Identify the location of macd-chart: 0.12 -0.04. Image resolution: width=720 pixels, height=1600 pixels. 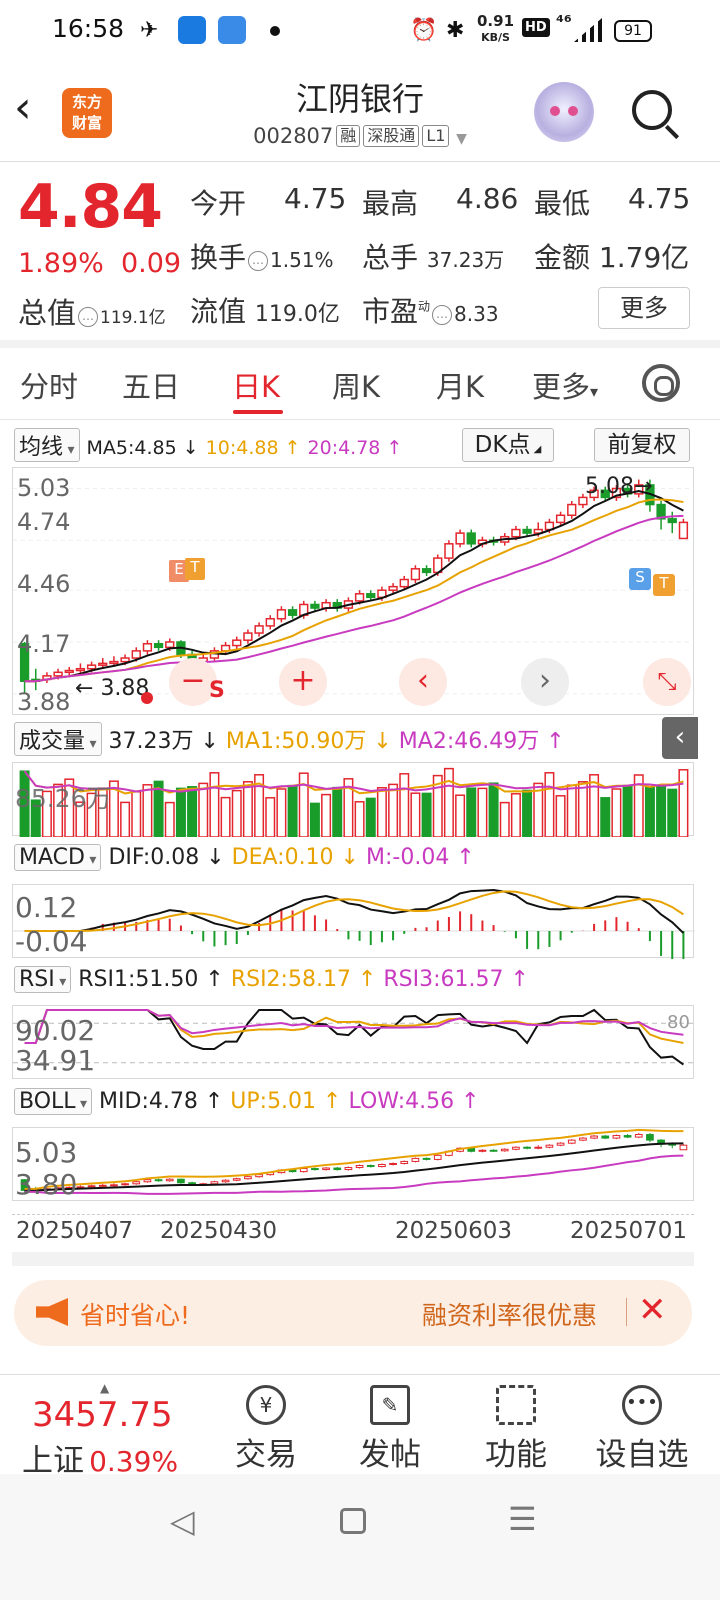
(353, 921).